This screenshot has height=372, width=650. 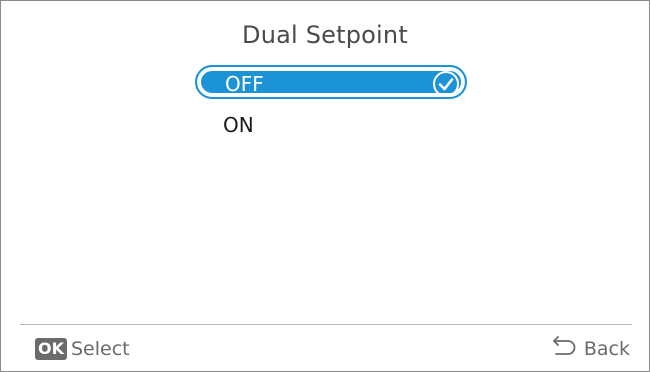 What do you see at coordinates (326, 324) in the screenshot?
I see `footer-divider` at bounding box center [326, 324].